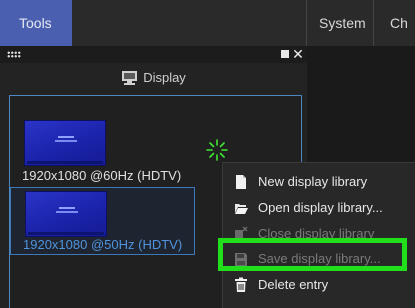  What do you see at coordinates (36, 23) in the screenshot?
I see `menu-tools: Tools` at bounding box center [36, 23].